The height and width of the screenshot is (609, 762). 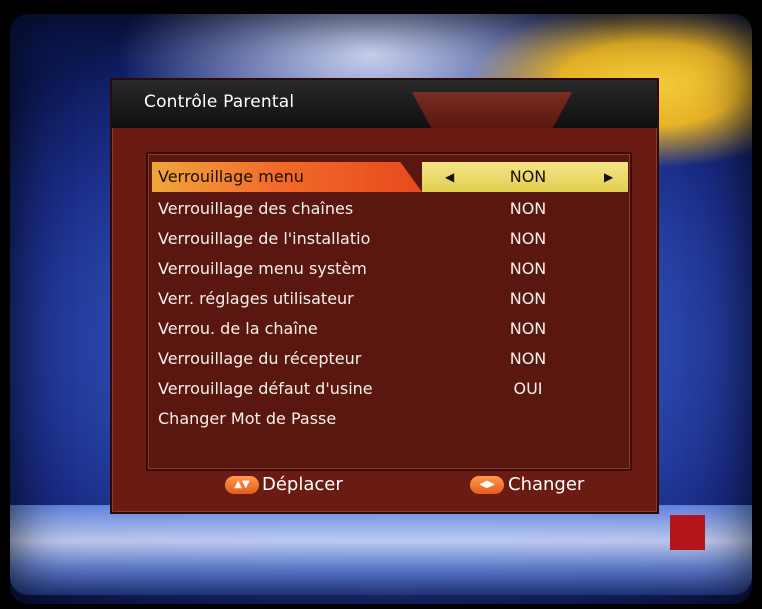 I want to click on menu-item-label: Verrouillage de l'installatio, so click(x=264, y=238).